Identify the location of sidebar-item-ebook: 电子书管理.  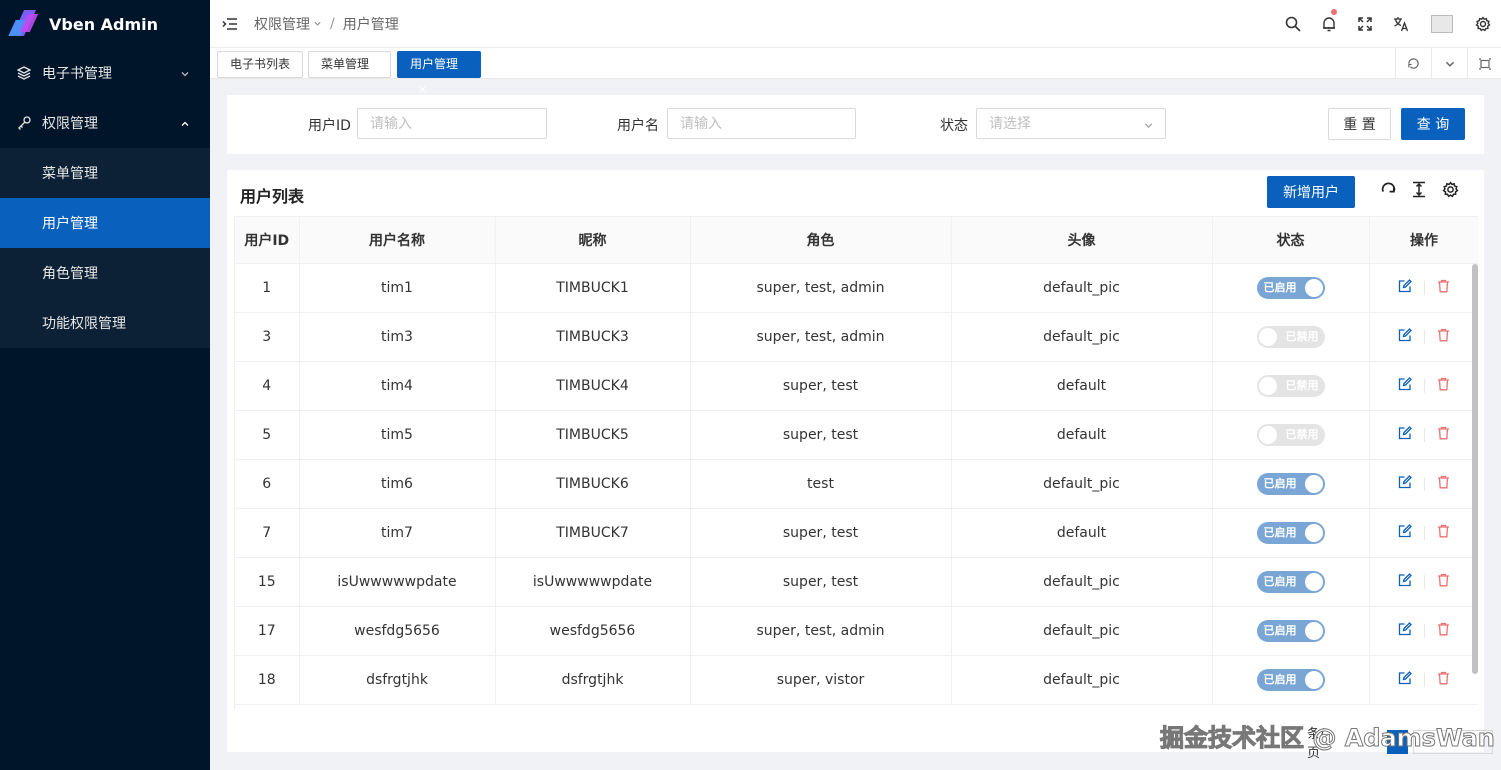
(105, 73).